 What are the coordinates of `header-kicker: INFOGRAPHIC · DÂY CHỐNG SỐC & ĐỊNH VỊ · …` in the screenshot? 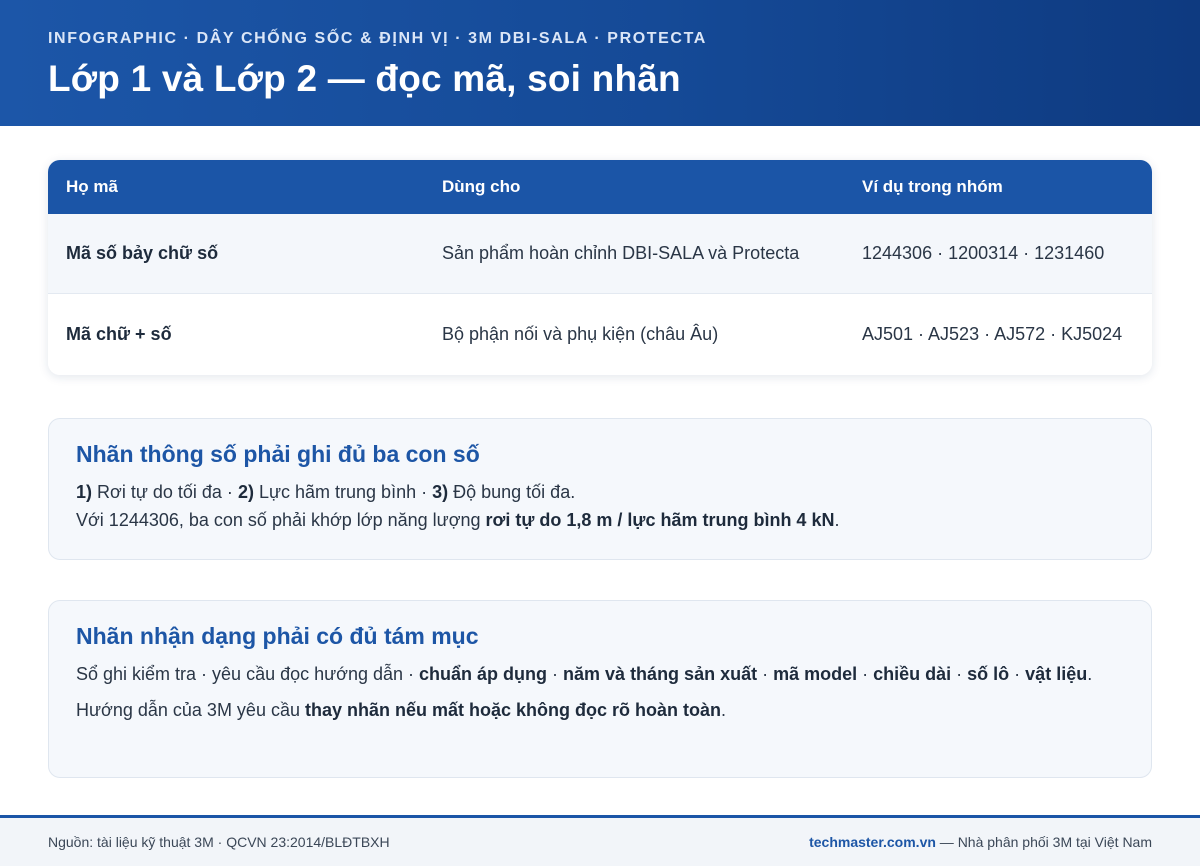 It's located at (377, 38).